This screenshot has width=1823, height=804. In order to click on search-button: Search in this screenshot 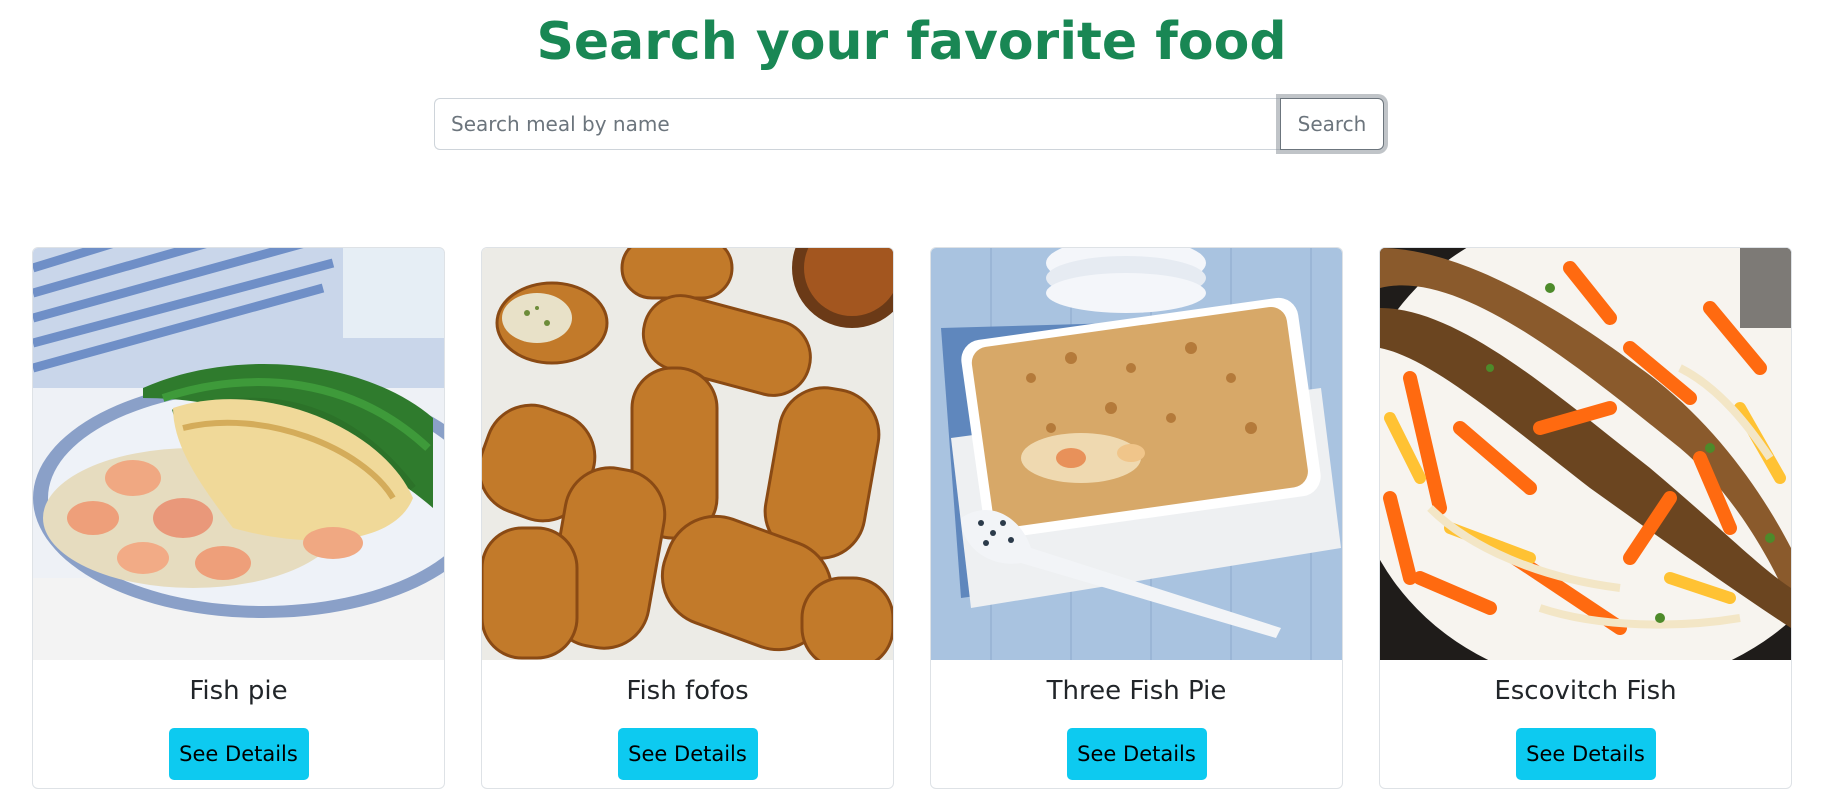, I will do `click(1332, 124)`.